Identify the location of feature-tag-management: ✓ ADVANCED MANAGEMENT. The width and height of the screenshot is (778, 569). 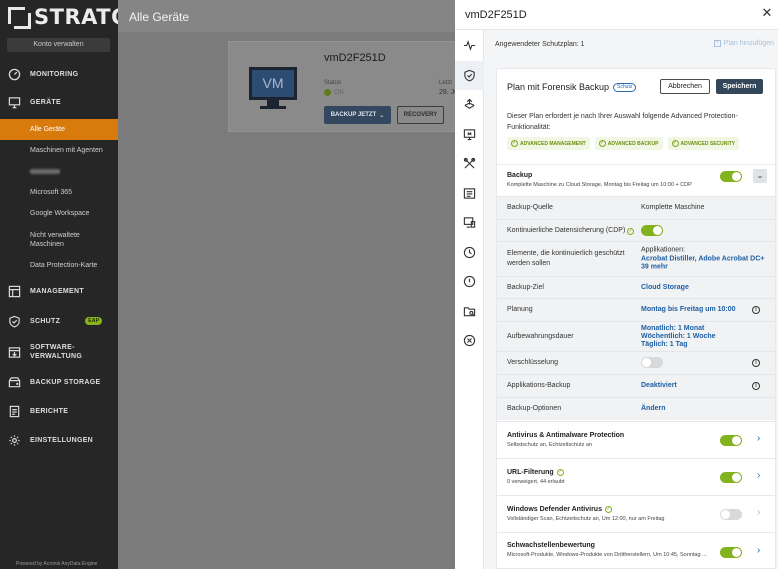
(548, 143).